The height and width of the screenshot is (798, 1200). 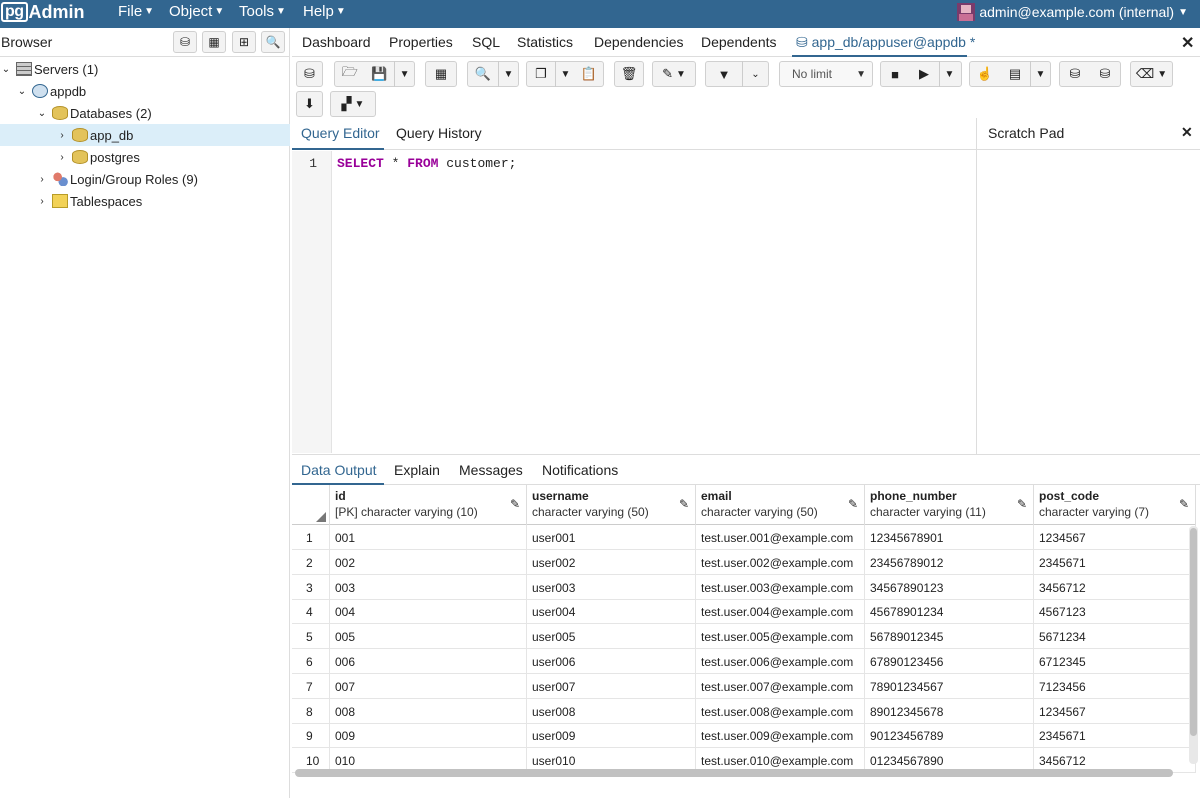 What do you see at coordinates (949, 637) in the screenshot?
I see `table-cell: 56789012345` at bounding box center [949, 637].